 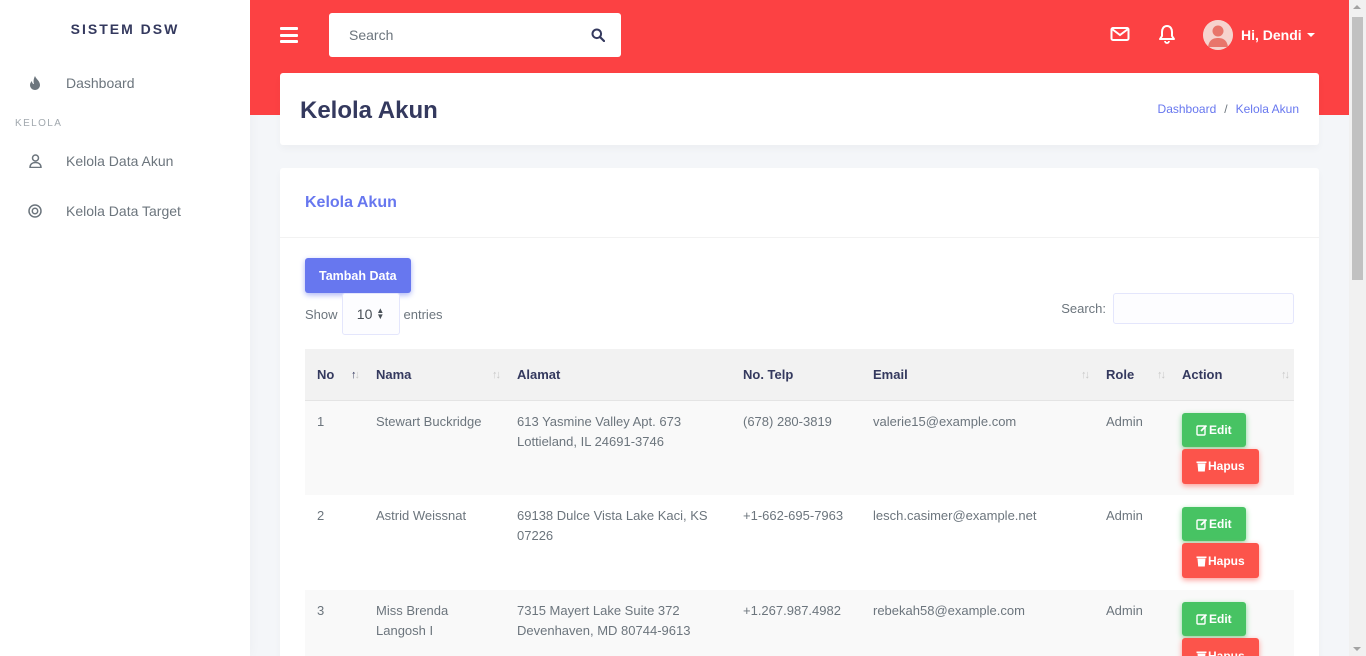 I want to click on cell-email: valerie15@example.com, so click(x=945, y=421).